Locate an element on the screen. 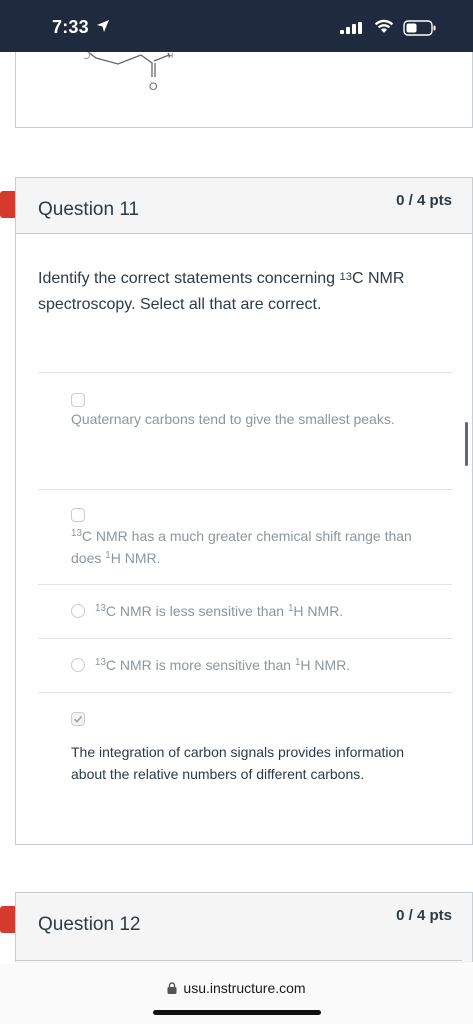  question-11-title: Question 11 is located at coordinates (89, 209).